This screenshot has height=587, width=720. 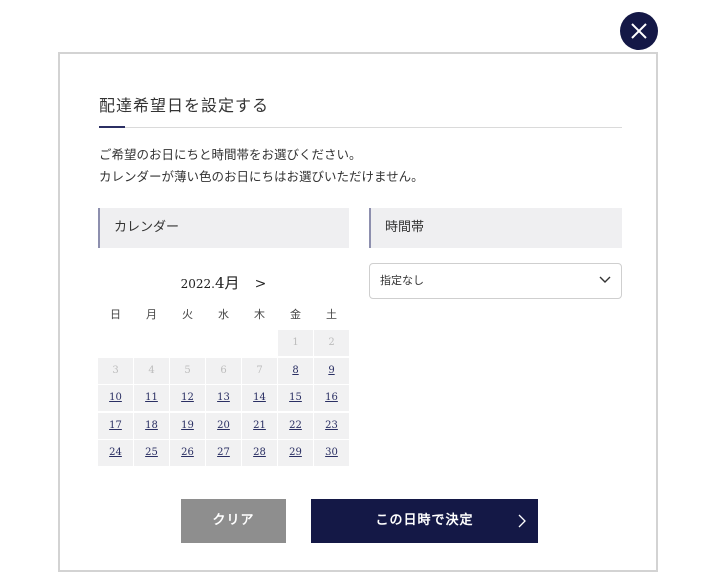 I want to click on weekday-label: 火, so click(x=187, y=314).